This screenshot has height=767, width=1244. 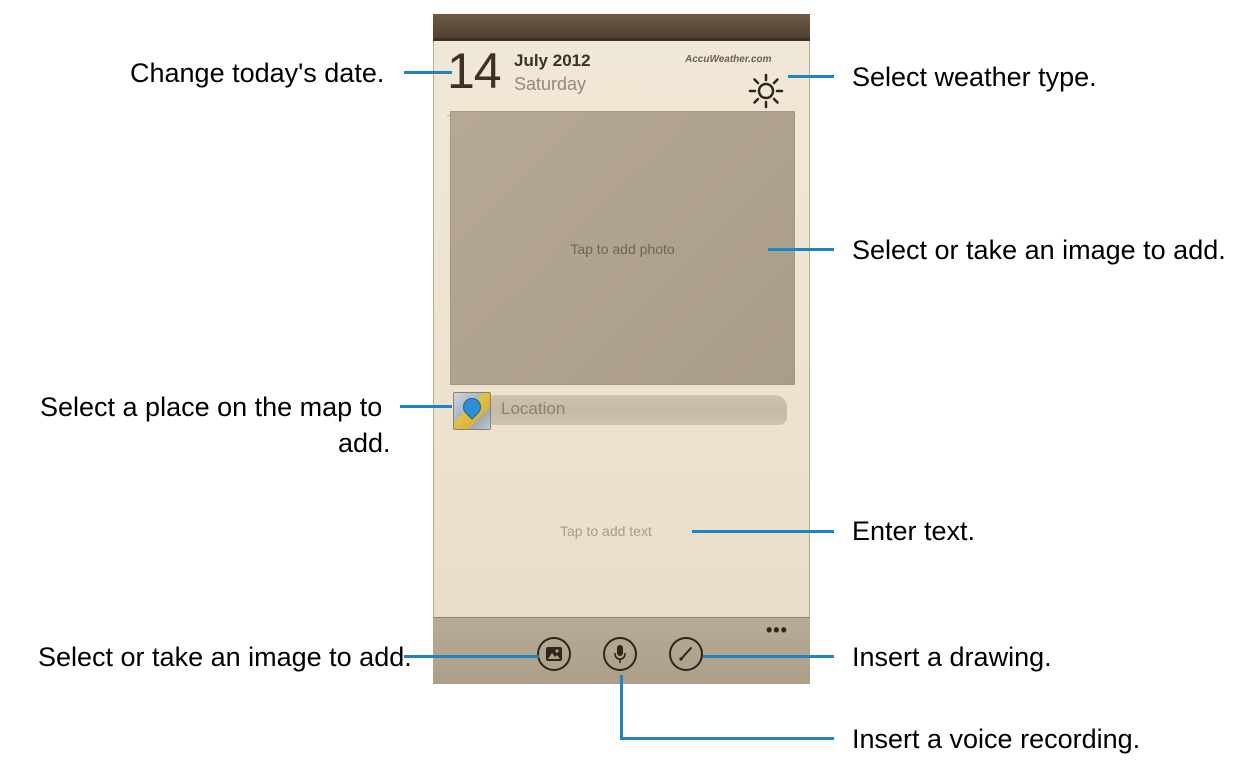 I want to click on location-placeholder: Location, so click(x=533, y=408).